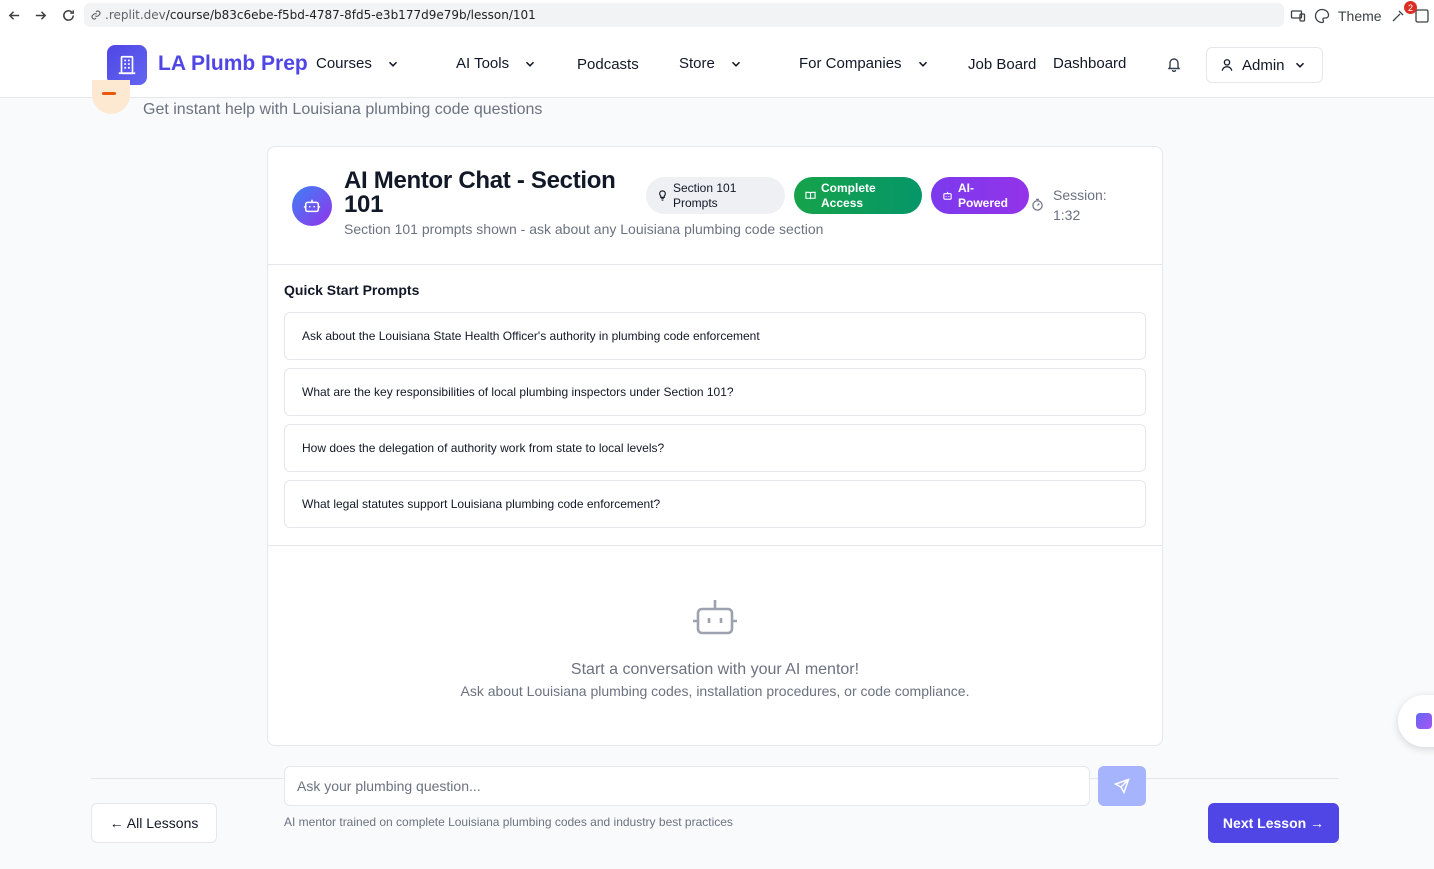 This screenshot has width=1434, height=869. What do you see at coordinates (715, 545) in the screenshot?
I see `divider` at bounding box center [715, 545].